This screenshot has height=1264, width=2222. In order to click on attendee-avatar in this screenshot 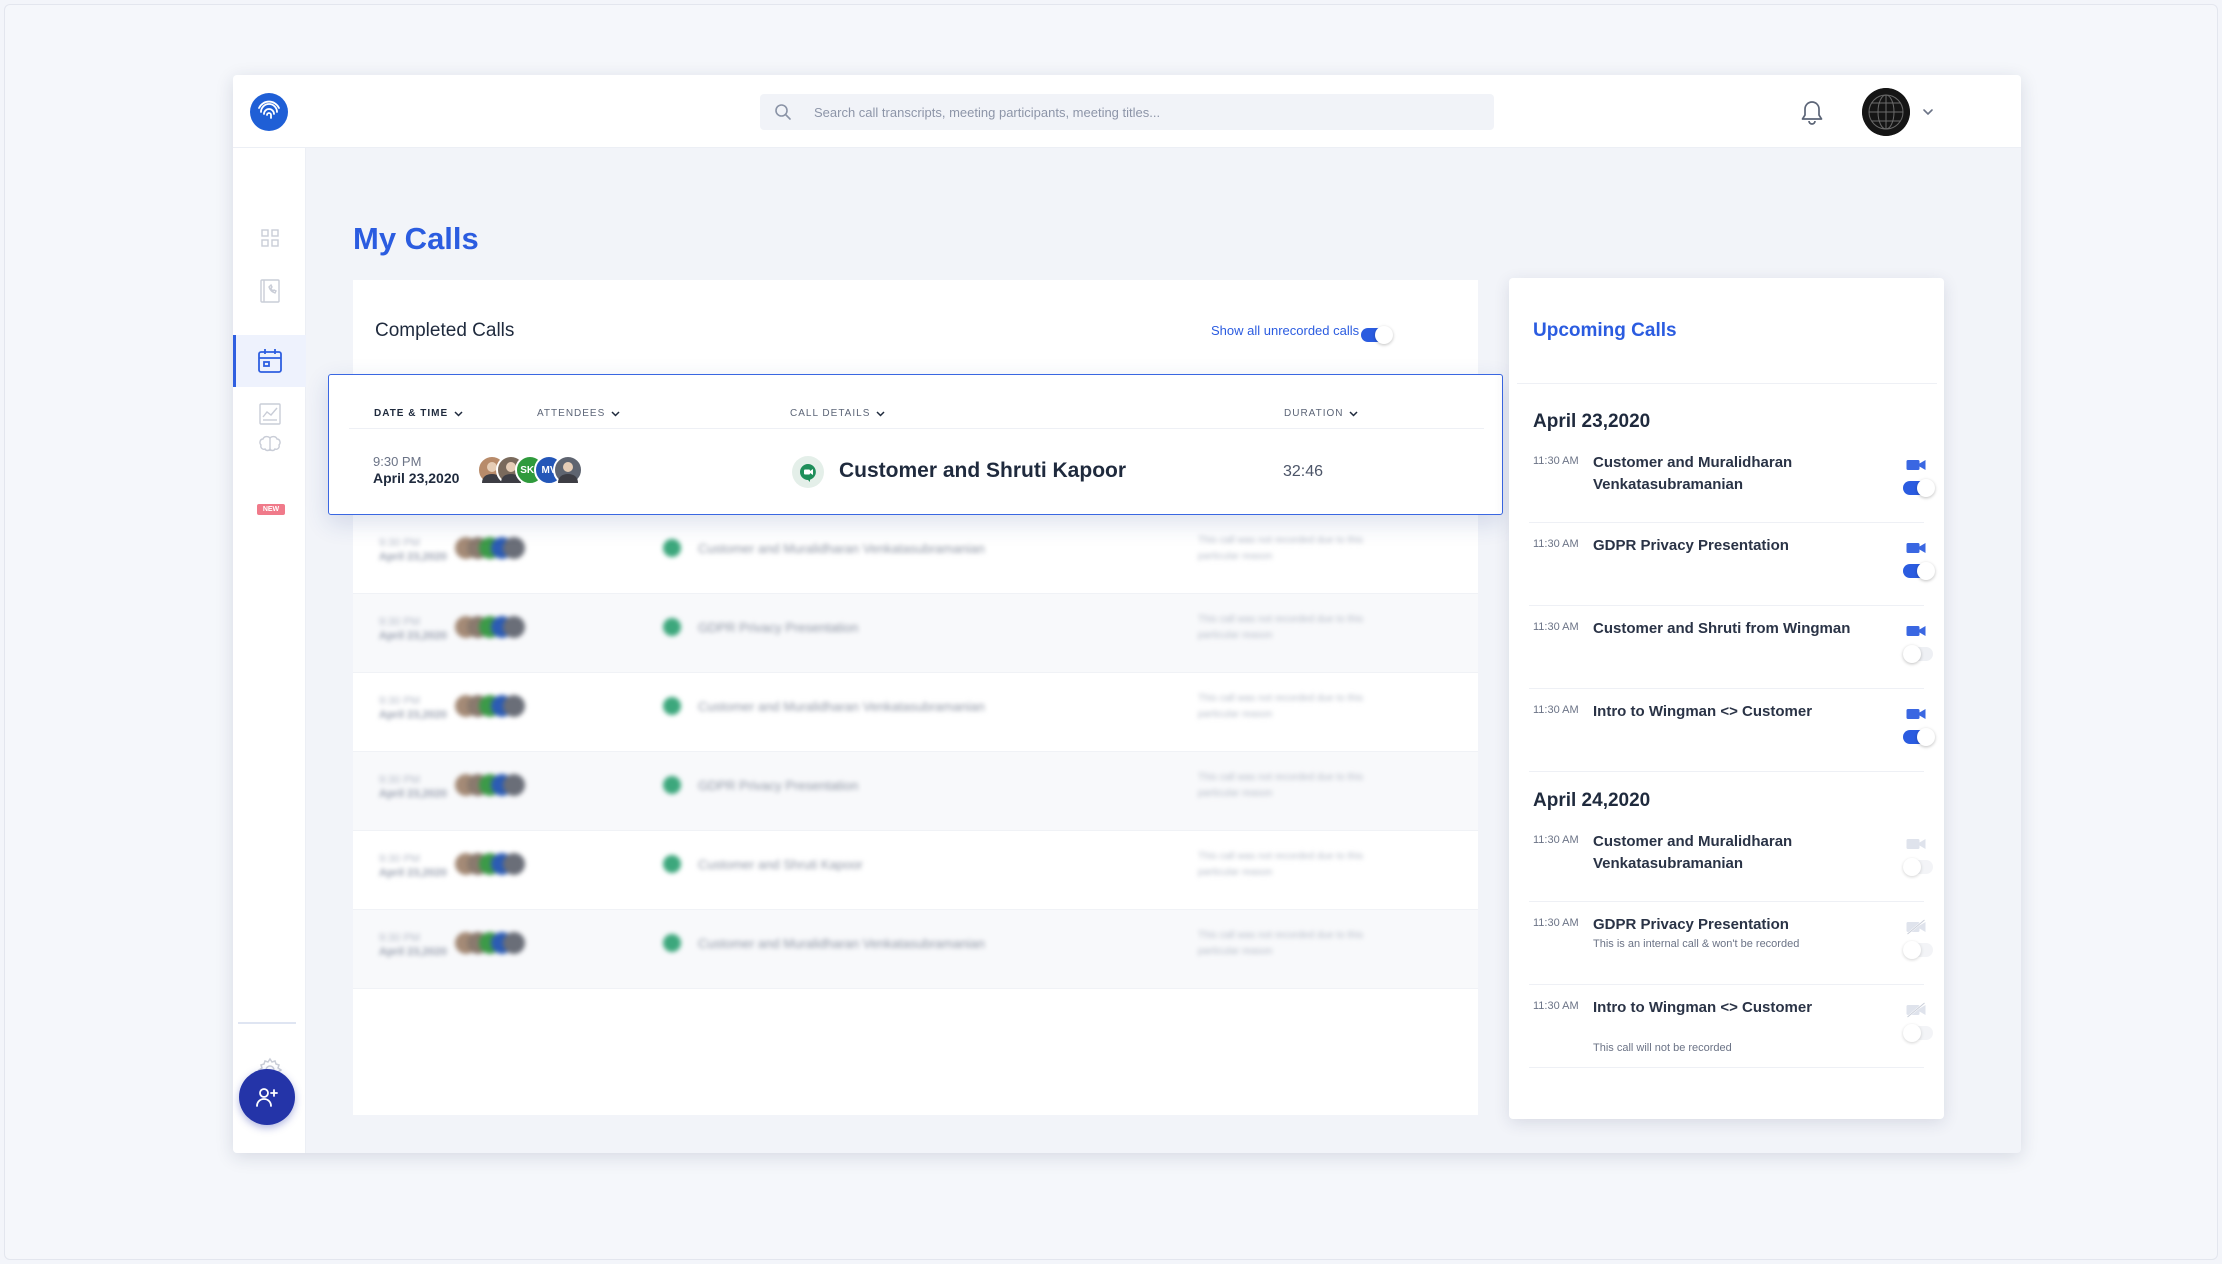, I will do `click(514, 706)`.